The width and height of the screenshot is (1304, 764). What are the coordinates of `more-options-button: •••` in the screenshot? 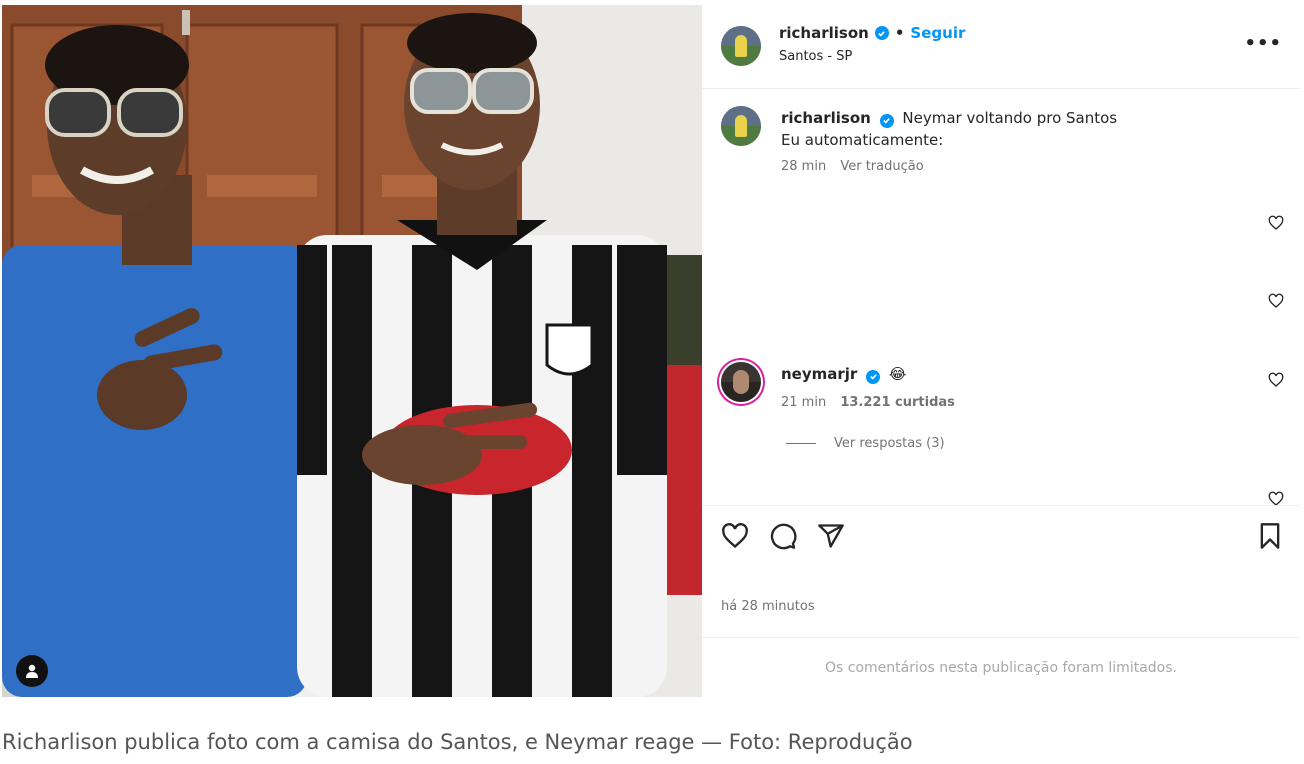 It's located at (1263, 43).